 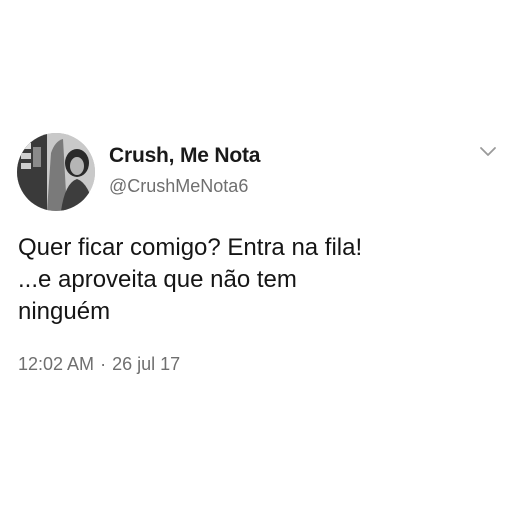 I want to click on display-name: Crush, Me Nota, so click(x=184, y=156).